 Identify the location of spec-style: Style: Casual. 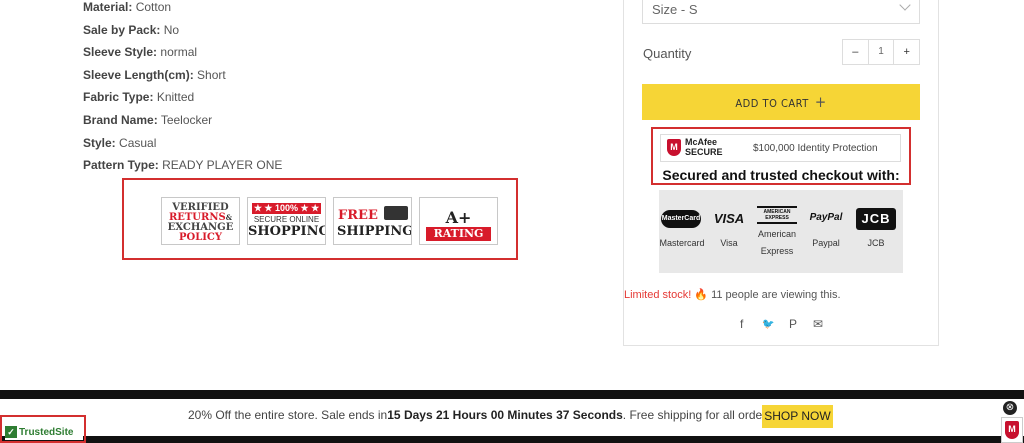
(120, 143).